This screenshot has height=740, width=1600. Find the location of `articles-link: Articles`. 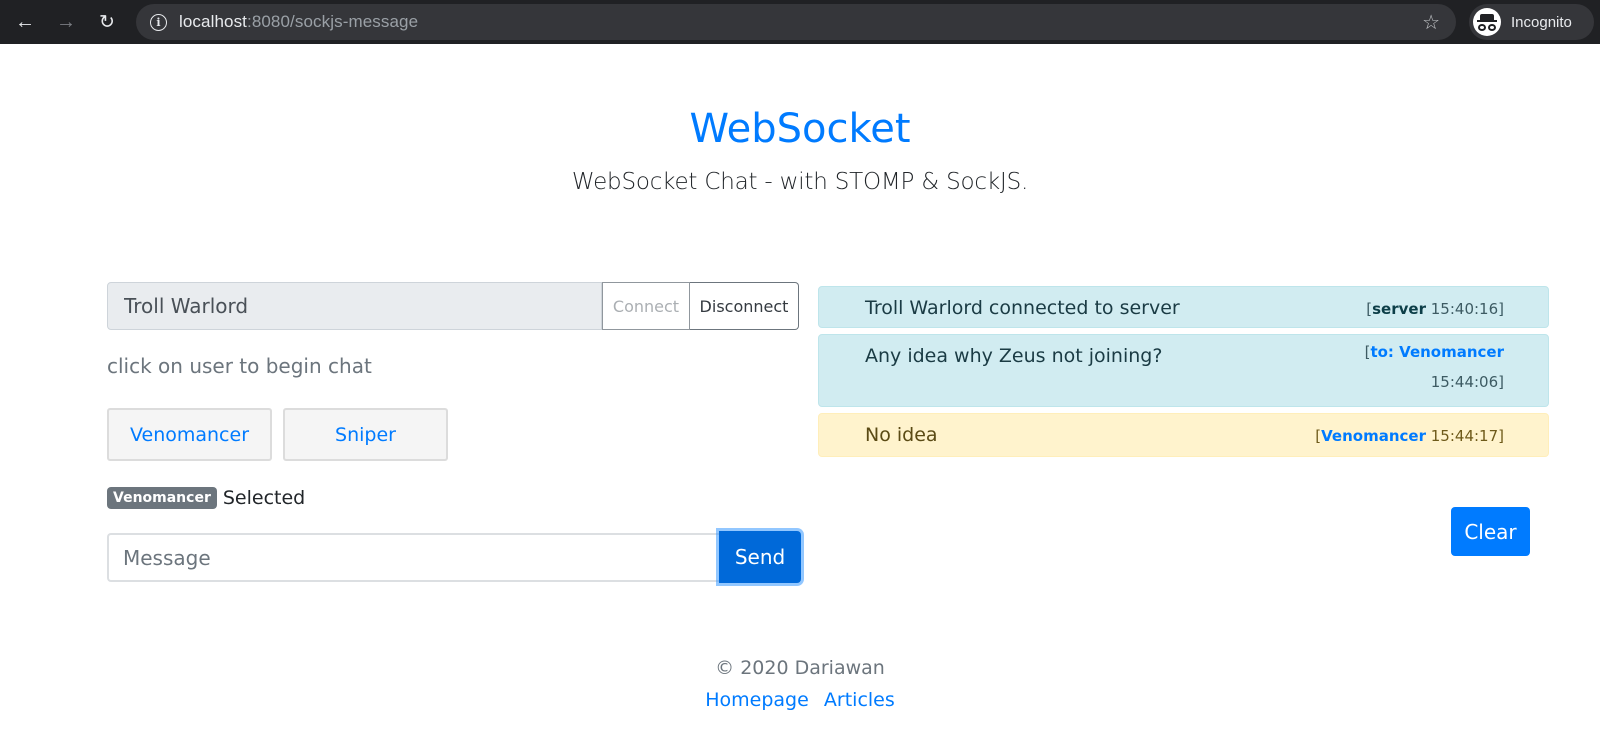

articles-link: Articles is located at coordinates (859, 700).